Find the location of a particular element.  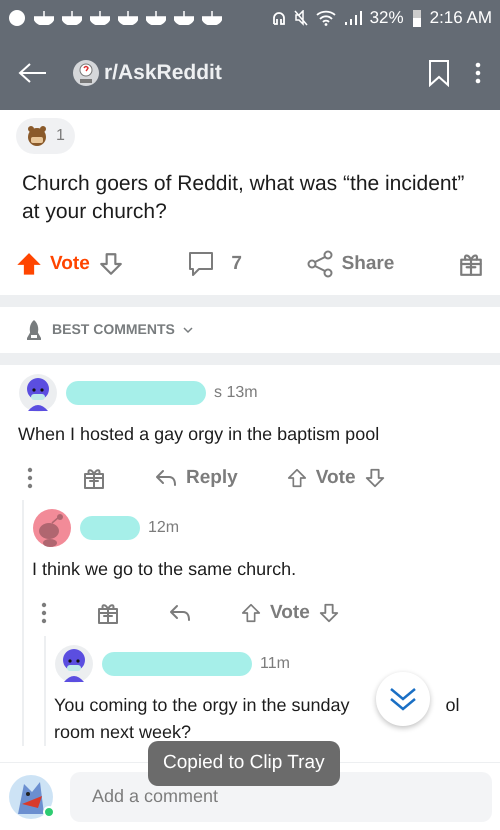

comment-meta: 12m is located at coordinates (164, 528).